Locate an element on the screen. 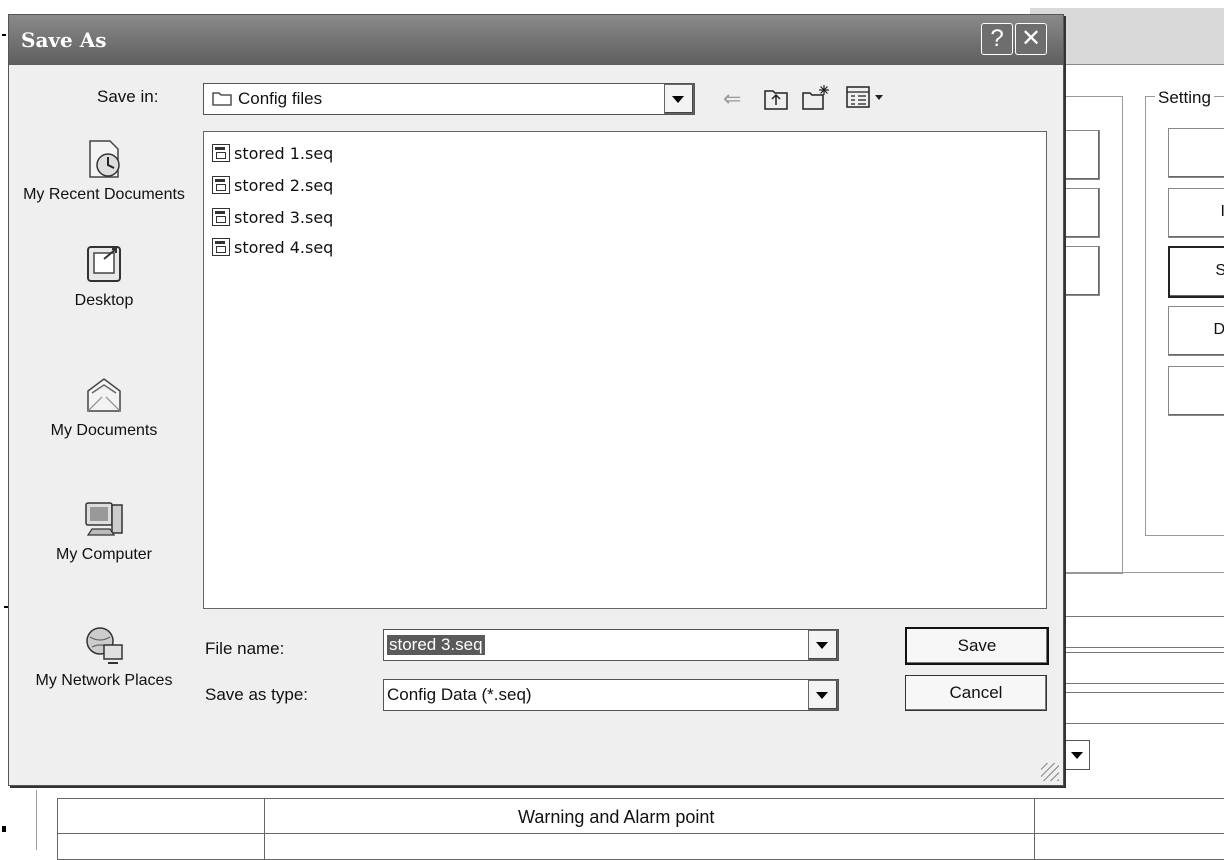 Image resolution: width=1224 pixels, height=860 pixels. list-item: stored 1.seq is located at coordinates (272, 153).